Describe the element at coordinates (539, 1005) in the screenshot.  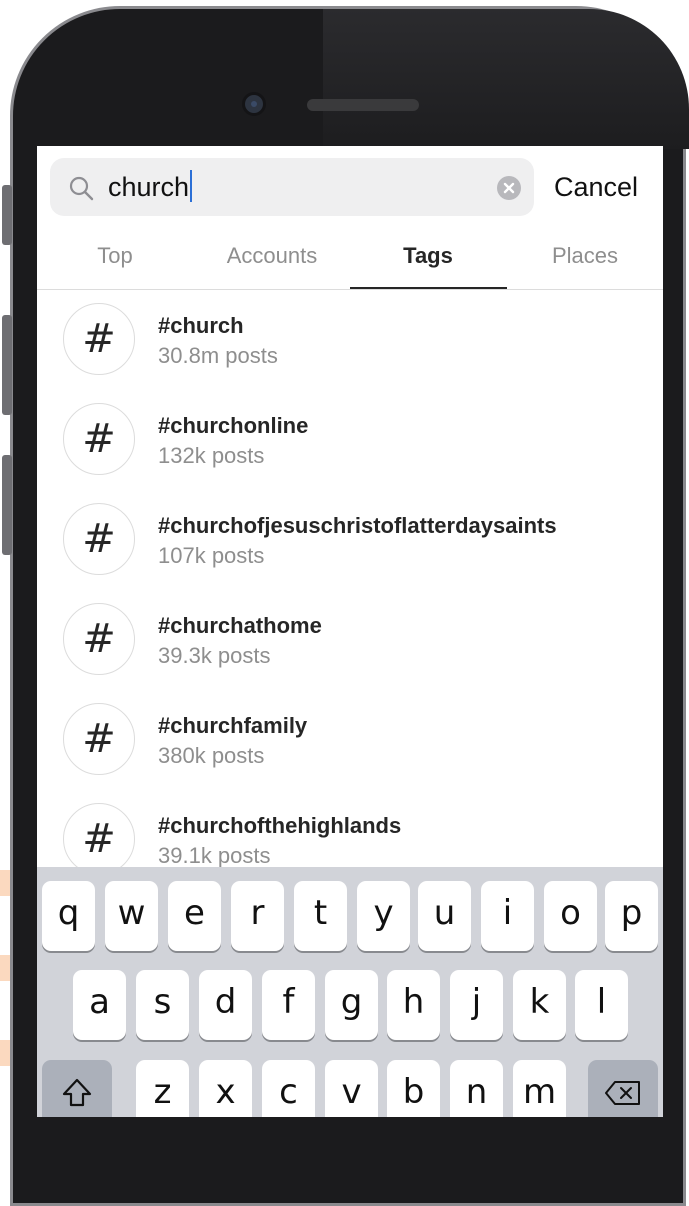
I see `key-k: k` at that location.